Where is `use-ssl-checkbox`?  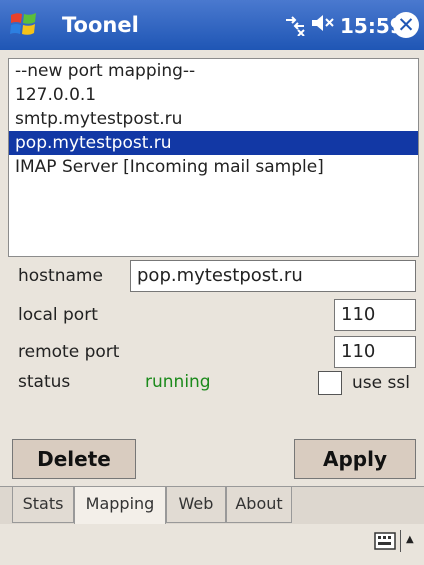 use-ssl-checkbox is located at coordinates (330, 383).